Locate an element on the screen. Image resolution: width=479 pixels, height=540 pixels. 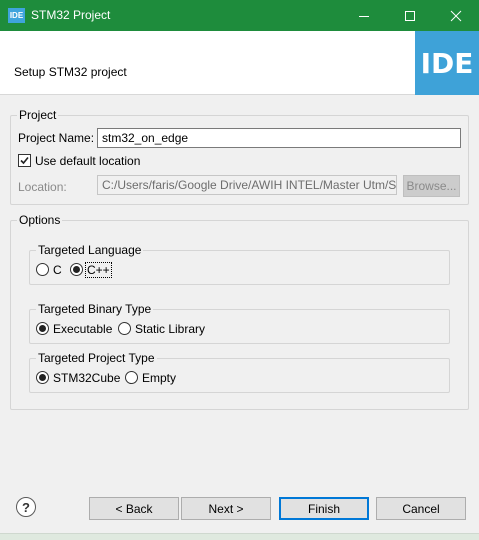
project-type-empty-radio is located at coordinates (131, 377).